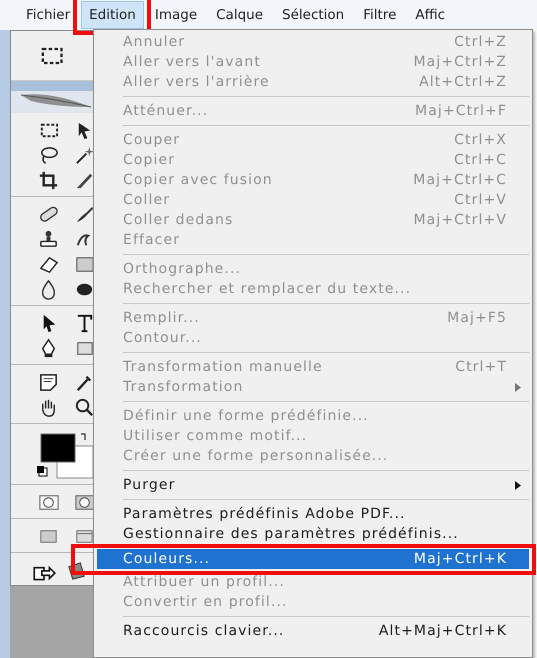  Describe the element at coordinates (154, 42) in the screenshot. I see `menu-item-label: Annuler` at that location.